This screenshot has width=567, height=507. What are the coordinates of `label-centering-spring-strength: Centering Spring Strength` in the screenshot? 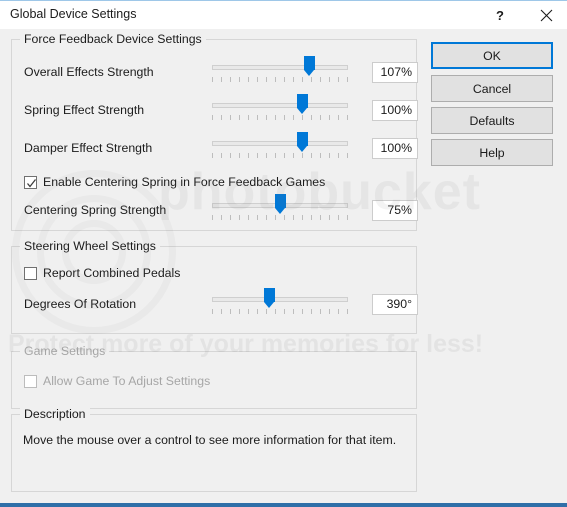 It's located at (95, 210).